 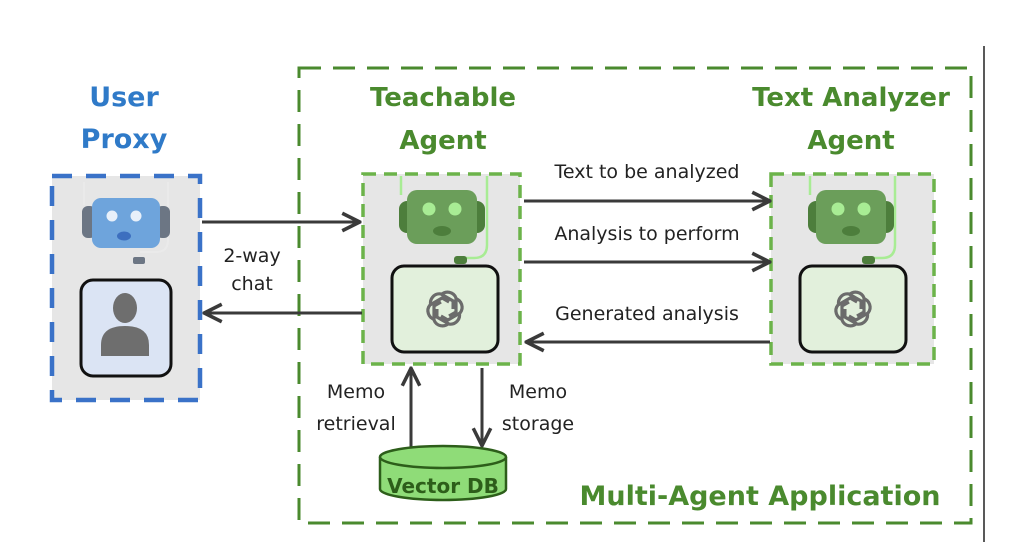 I want to click on user-proxy-title-line1: User, so click(x=124, y=97).